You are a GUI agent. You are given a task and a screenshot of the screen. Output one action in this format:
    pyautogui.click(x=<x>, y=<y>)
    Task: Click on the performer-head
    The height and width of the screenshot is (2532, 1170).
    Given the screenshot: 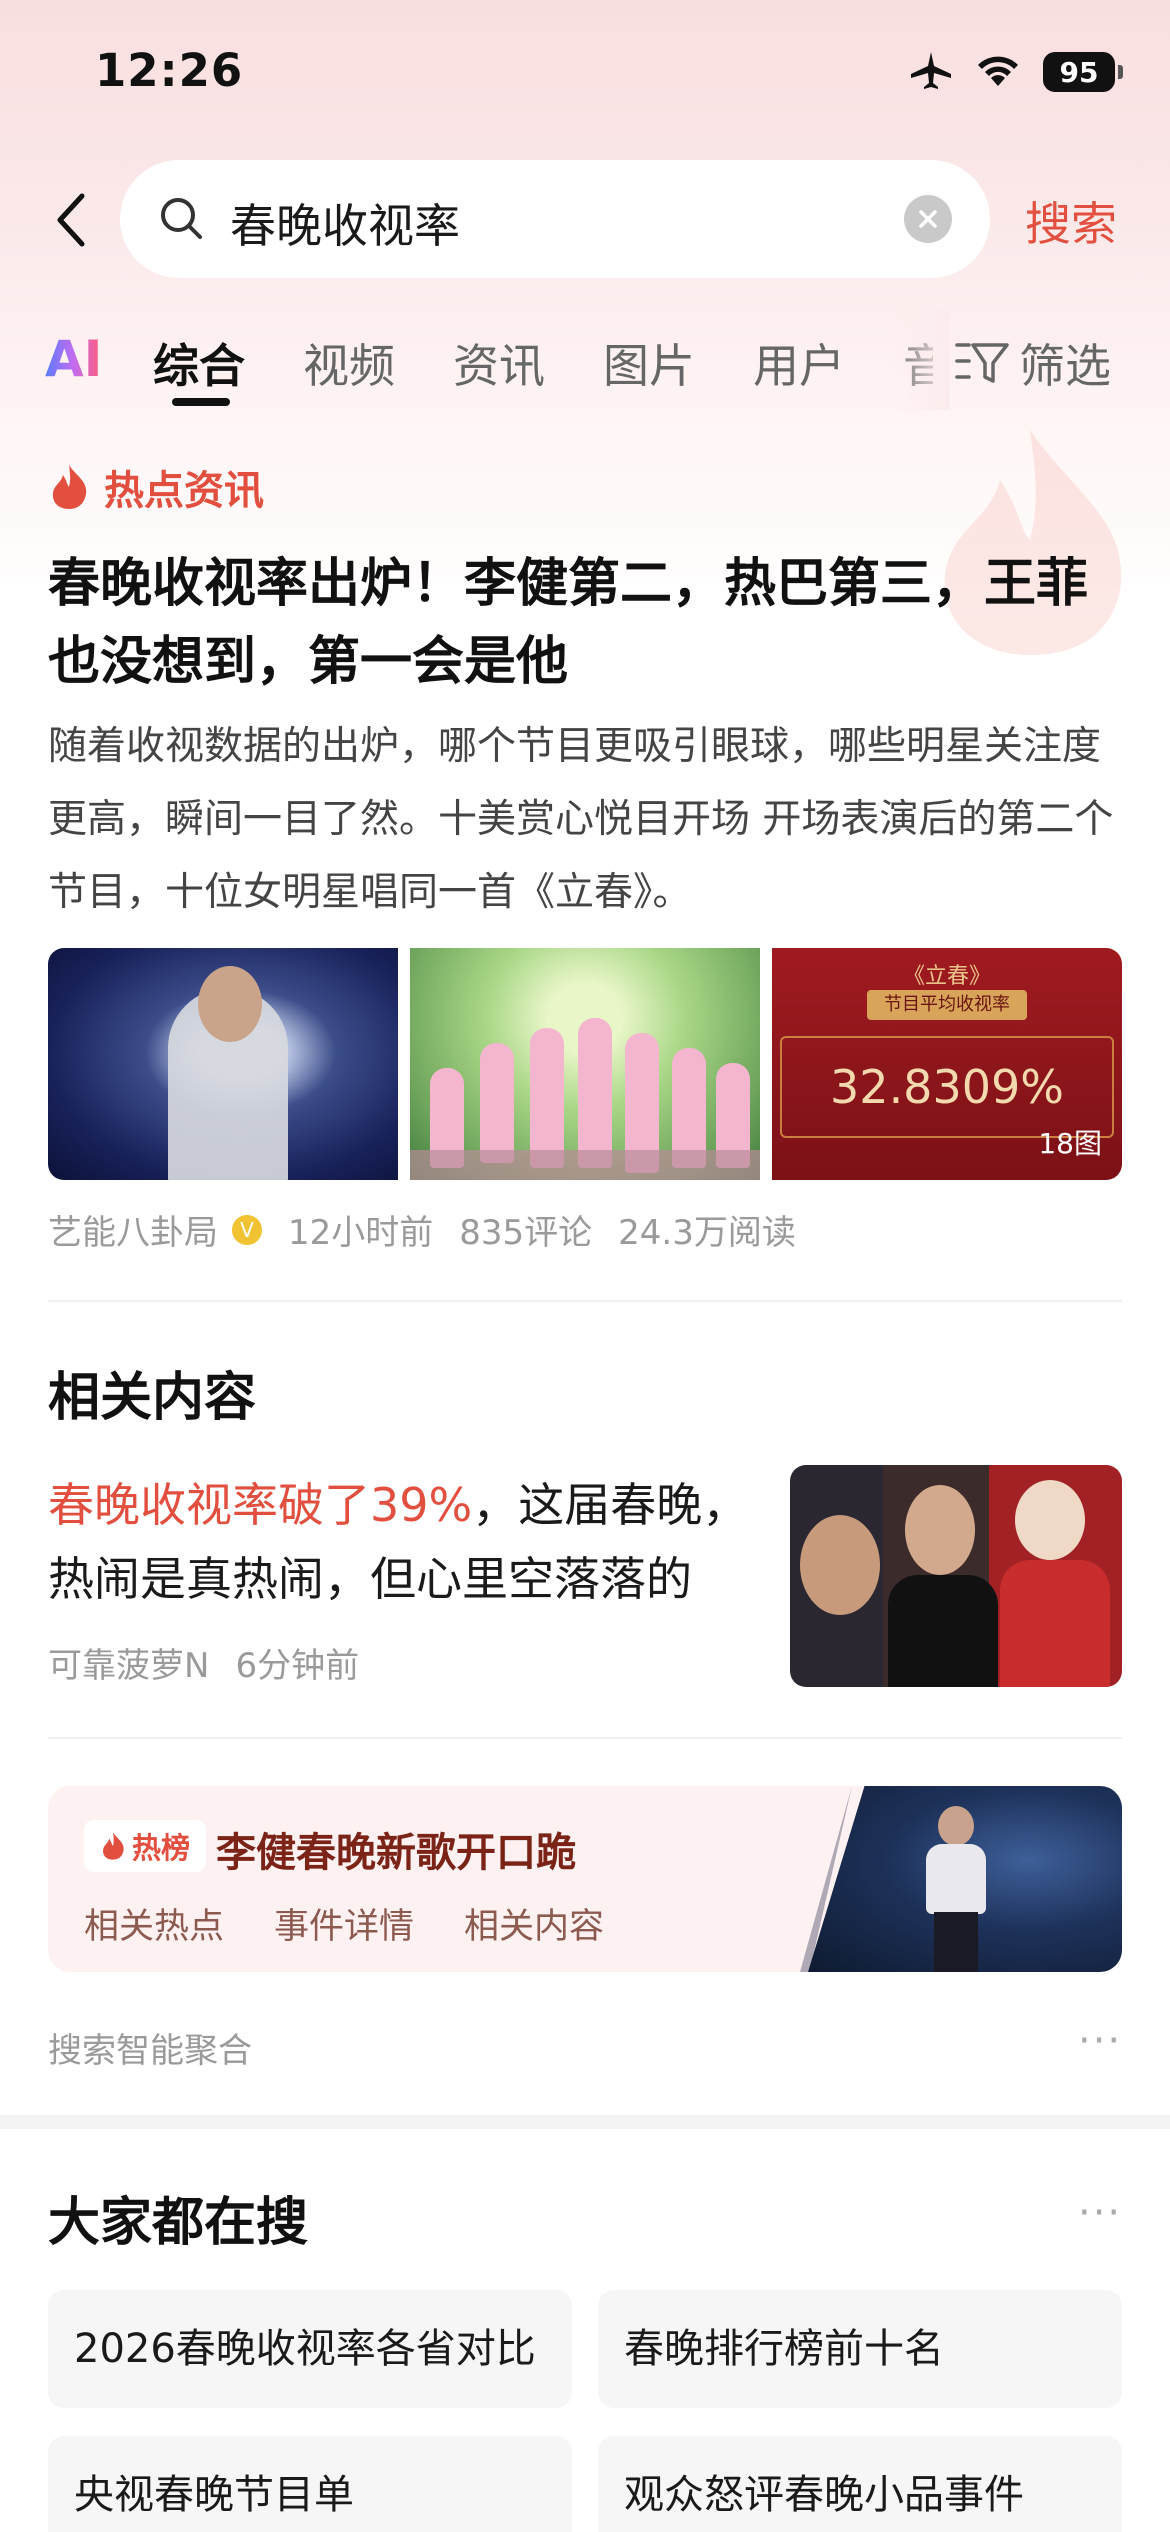 What is the action you would take?
    pyautogui.click(x=956, y=1826)
    